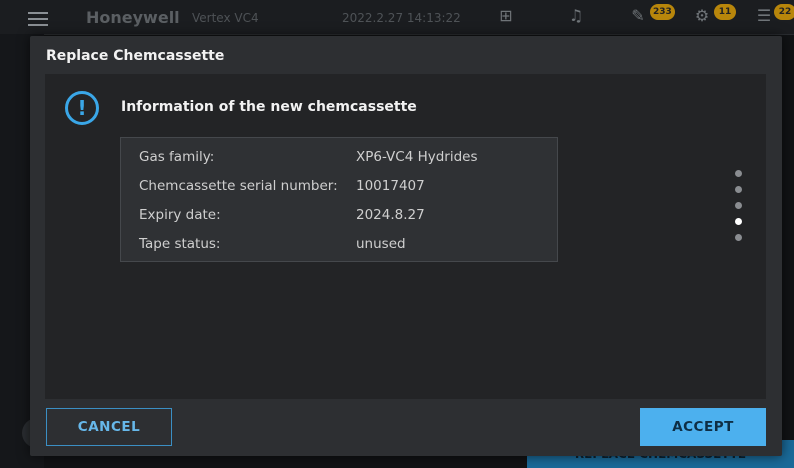 The image size is (794, 468). I want to click on datetime: 2022.2.27 14:13:22, so click(401, 18).